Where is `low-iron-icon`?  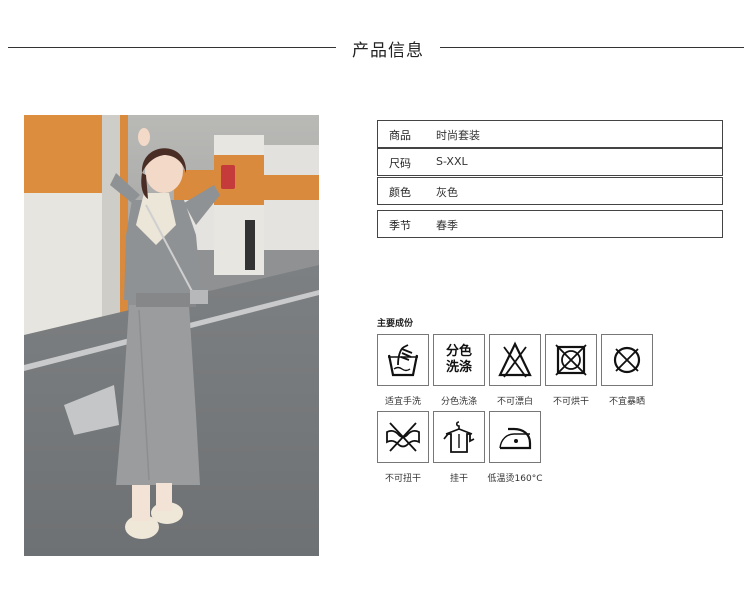
low-iron-icon is located at coordinates (515, 437).